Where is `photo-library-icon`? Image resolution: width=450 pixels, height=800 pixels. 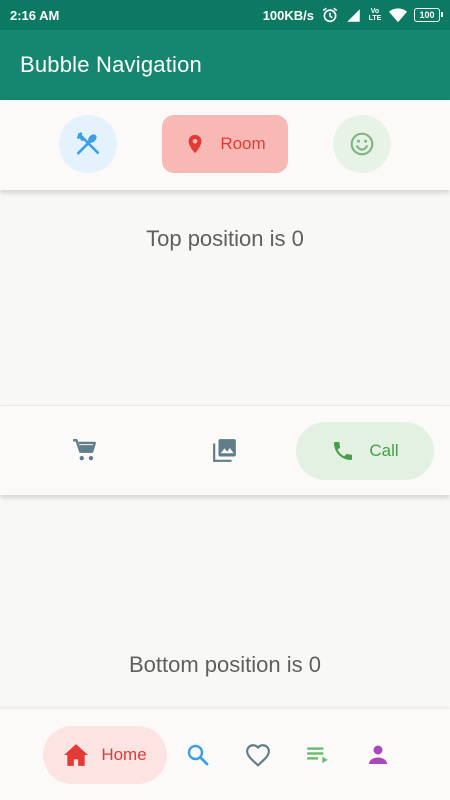
photo-library-icon is located at coordinates (225, 450).